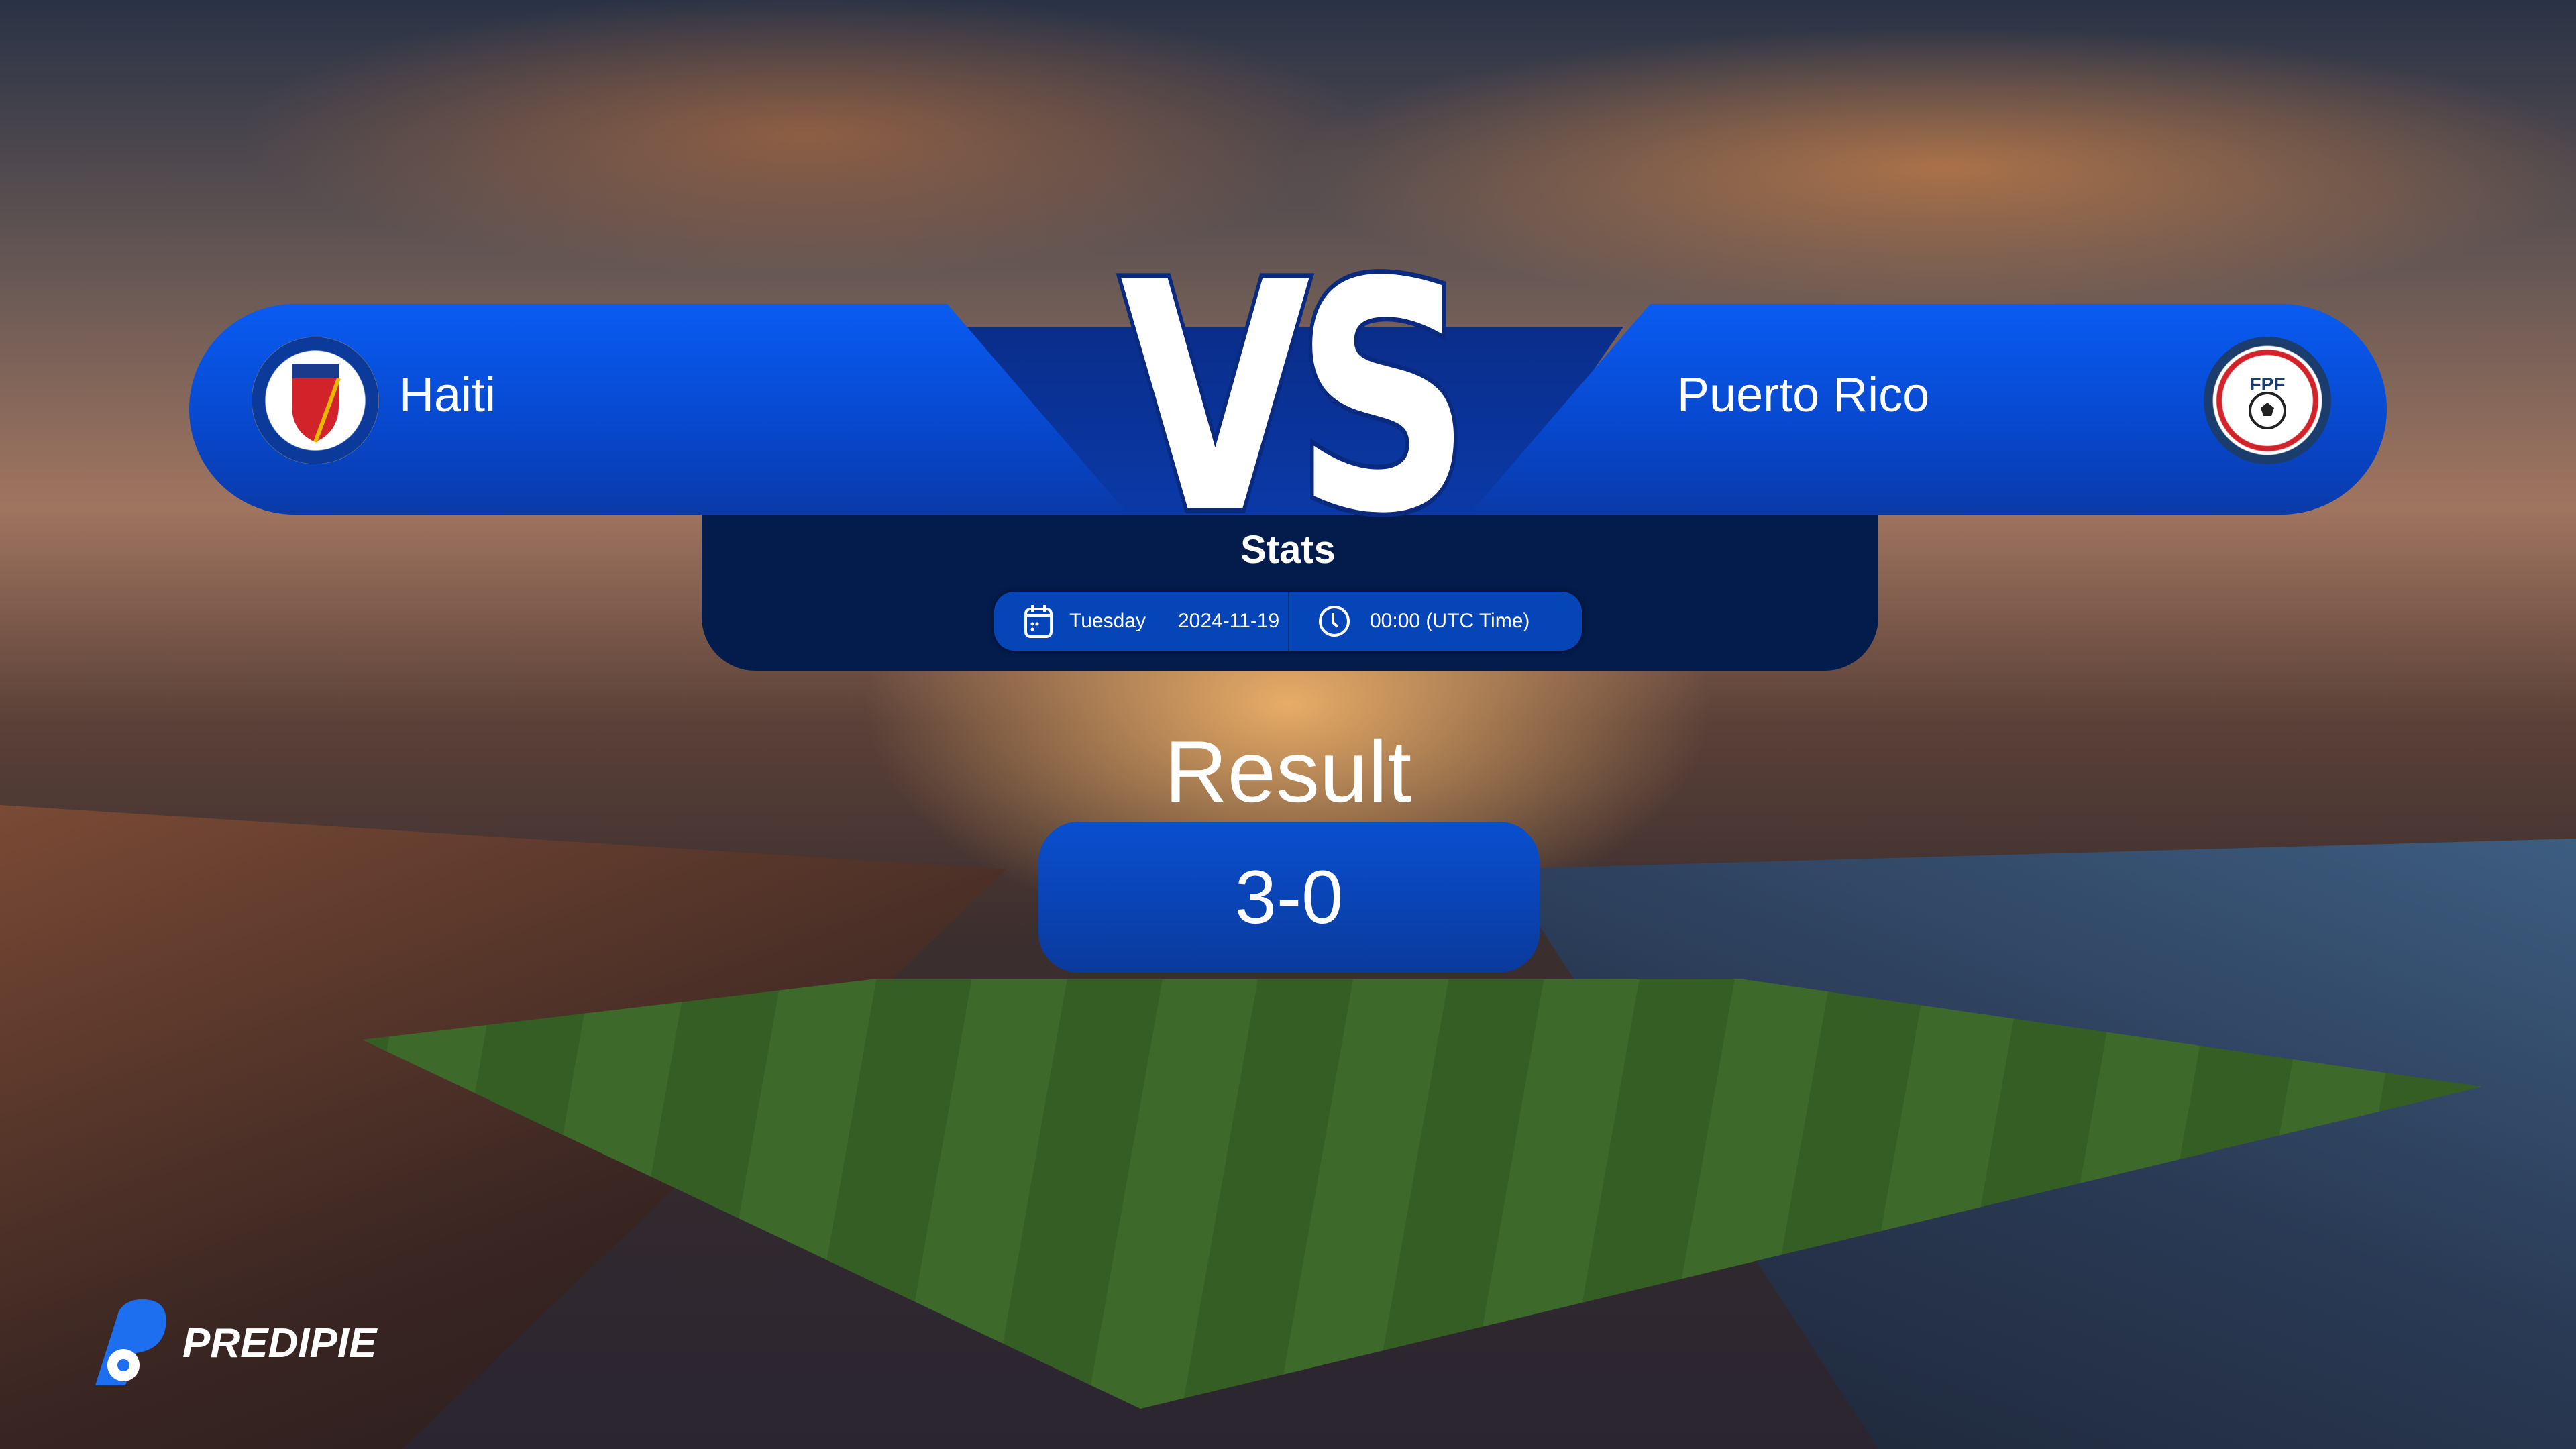 The image size is (2576, 1449). Describe the element at coordinates (2268, 384) in the screenshot. I see `svg-text: FPF` at that location.